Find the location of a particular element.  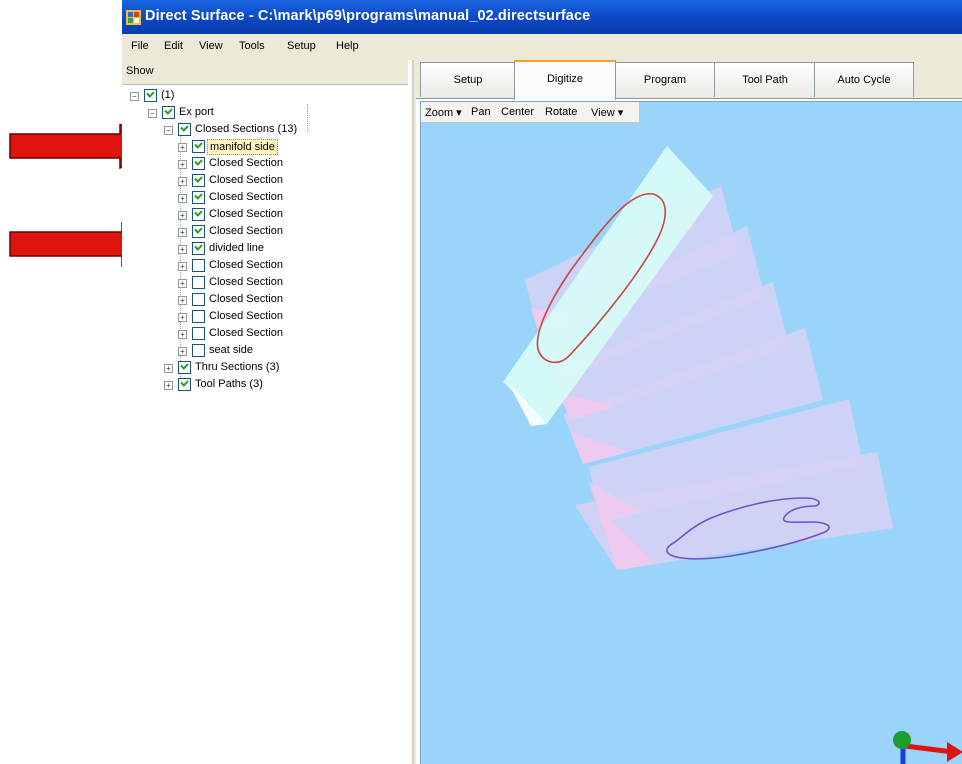

show-header: Show is located at coordinates (265, 72).